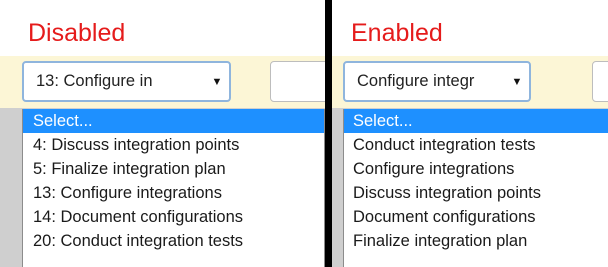 This screenshot has height=267, width=608. What do you see at coordinates (173, 169) in the screenshot?
I see `dropdown-option: 5: Finalize integration plan` at bounding box center [173, 169].